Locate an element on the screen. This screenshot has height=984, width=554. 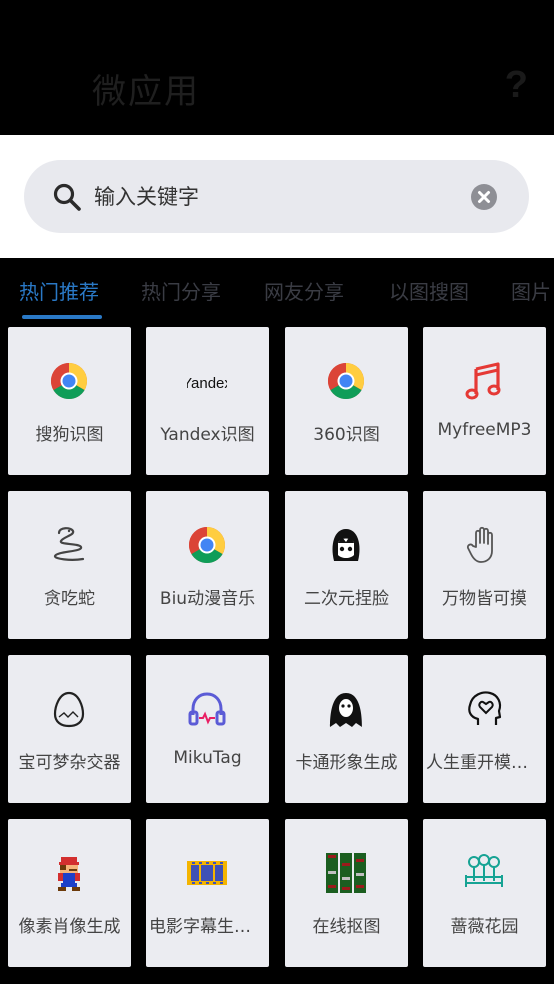
pixel-mario-icon is located at coordinates (69, 874).